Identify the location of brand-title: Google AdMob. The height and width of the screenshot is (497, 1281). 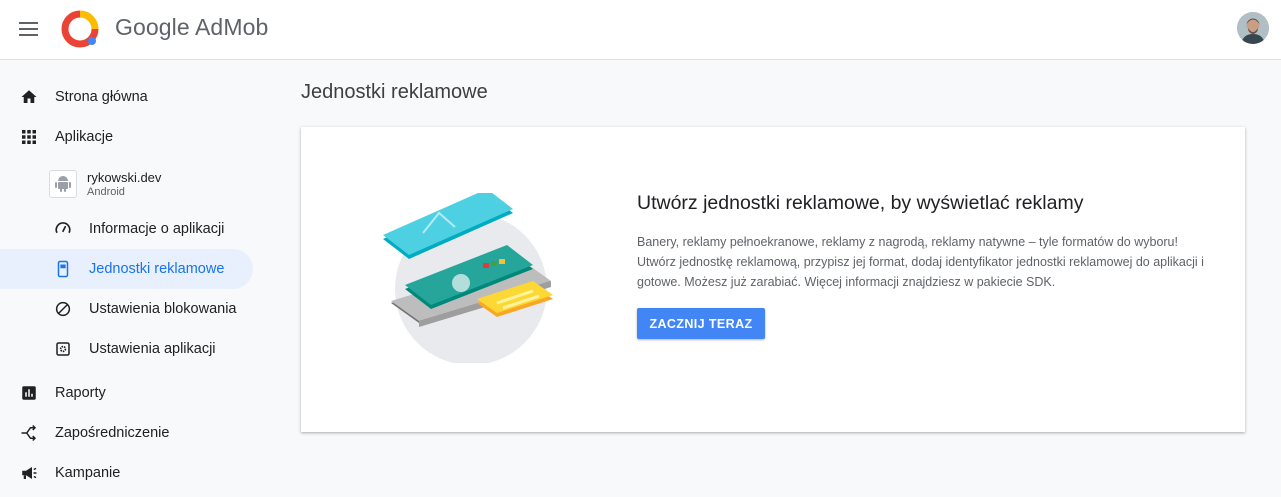
(191, 27).